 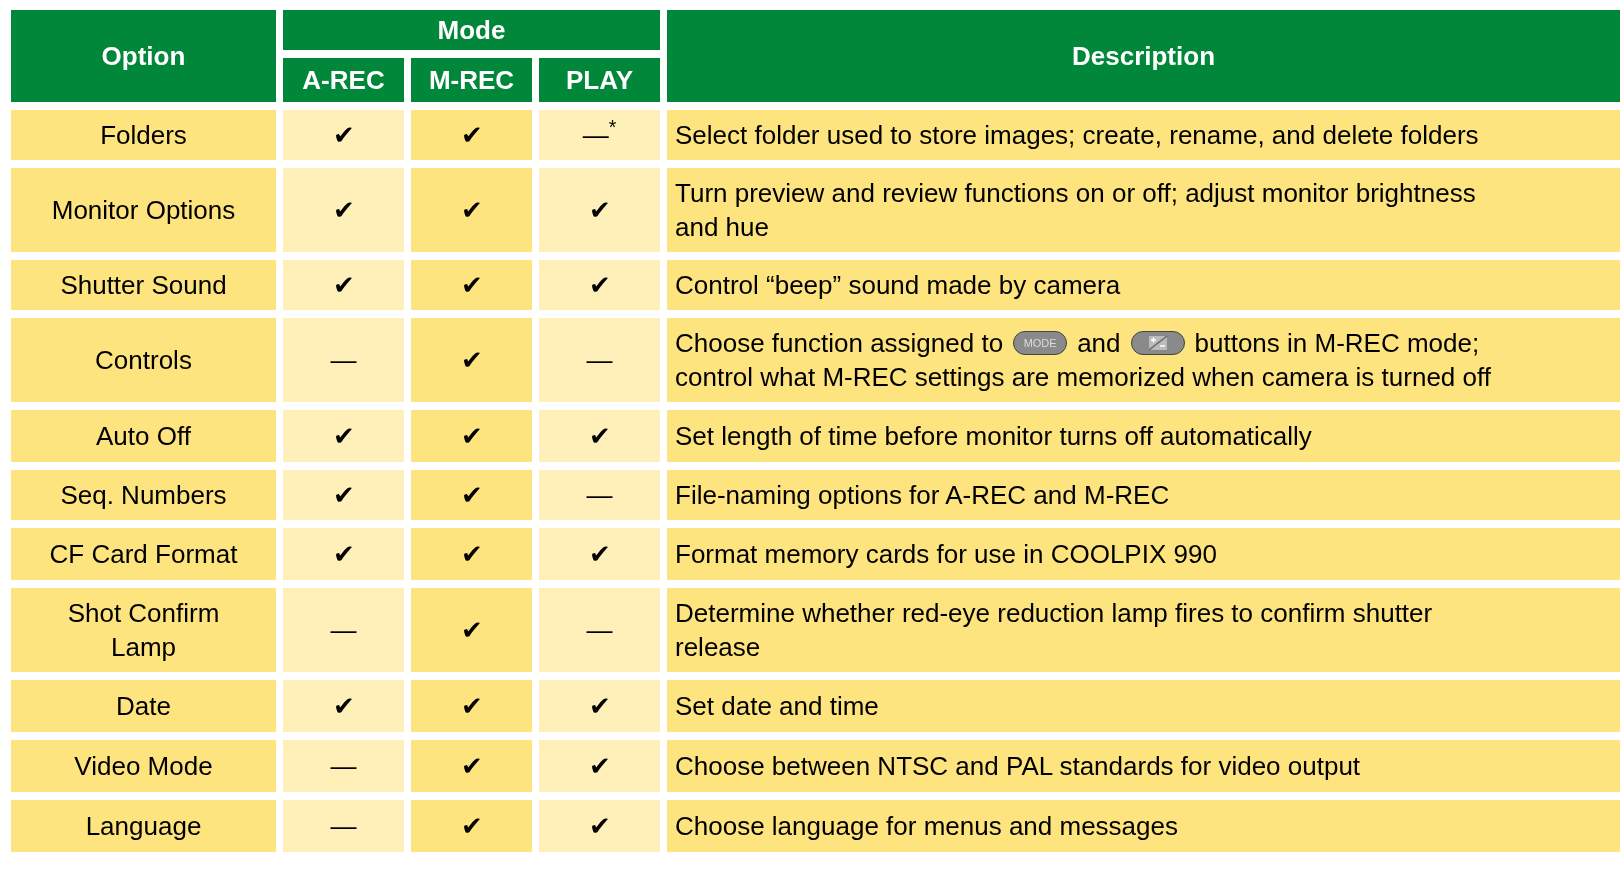 What do you see at coordinates (898, 285) in the screenshot?
I see `description-text: Control “beep” sound made by camera` at bounding box center [898, 285].